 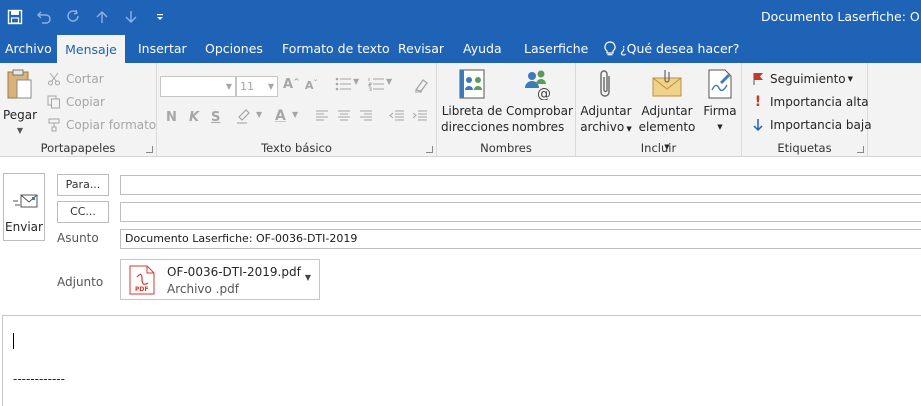 I want to click on bullets-dropdown-icon: ▼, so click(x=356, y=81).